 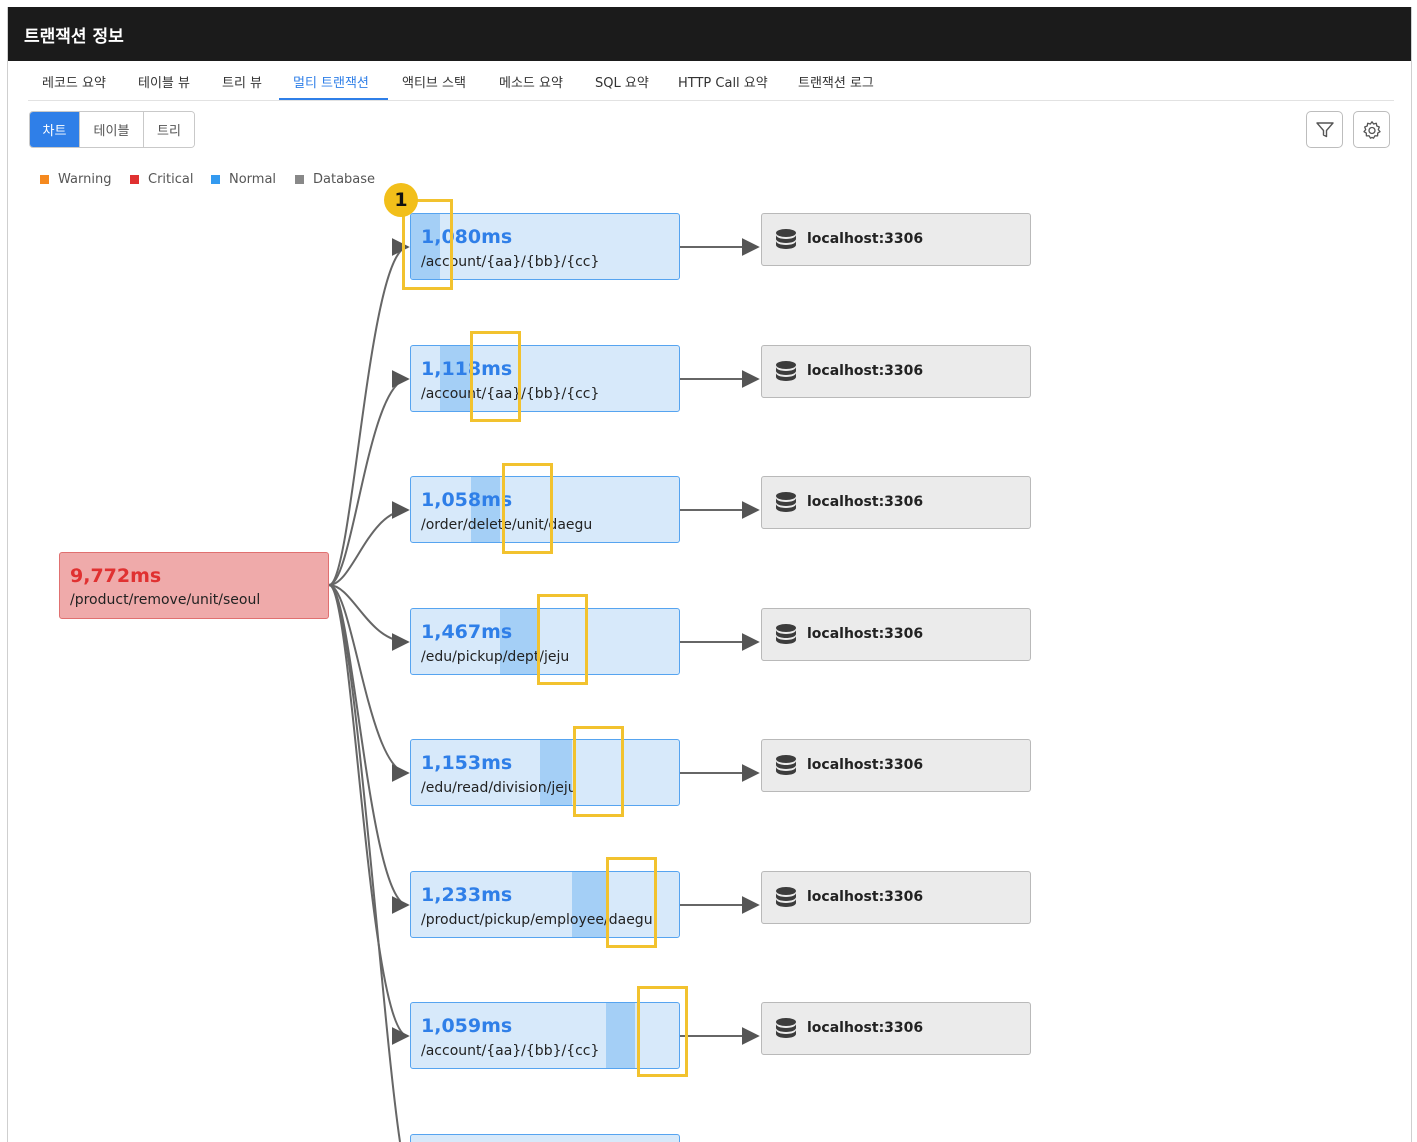 What do you see at coordinates (116, 576) in the screenshot?
I see `root-duration: 9,772ms` at bounding box center [116, 576].